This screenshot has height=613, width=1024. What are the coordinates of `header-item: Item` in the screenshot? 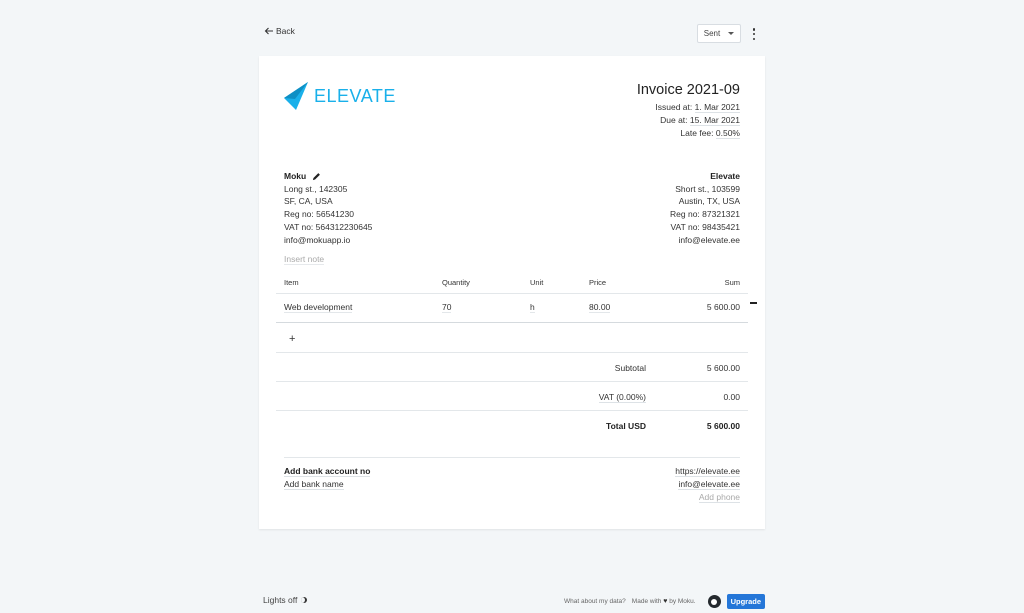 It's located at (291, 282).